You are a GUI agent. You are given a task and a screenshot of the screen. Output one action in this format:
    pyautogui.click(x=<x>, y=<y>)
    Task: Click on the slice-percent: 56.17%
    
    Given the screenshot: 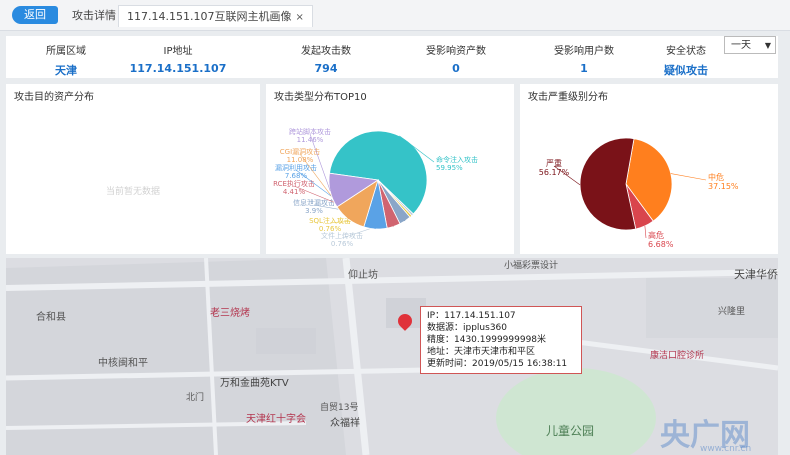 What is the action you would take?
    pyautogui.click(x=554, y=172)
    